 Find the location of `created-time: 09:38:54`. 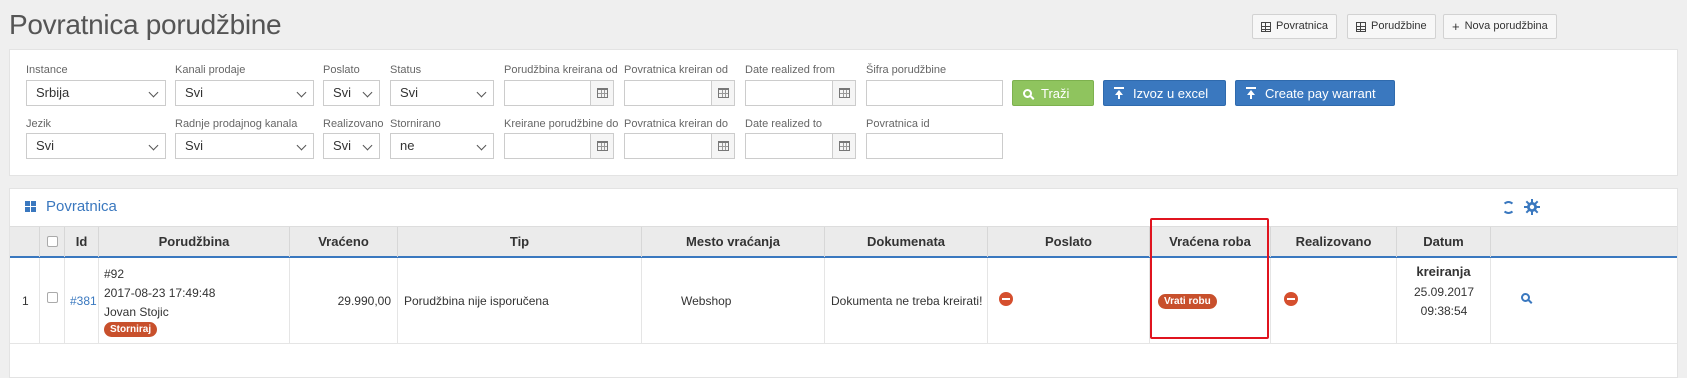

created-time: 09:38:54 is located at coordinates (1444, 311).